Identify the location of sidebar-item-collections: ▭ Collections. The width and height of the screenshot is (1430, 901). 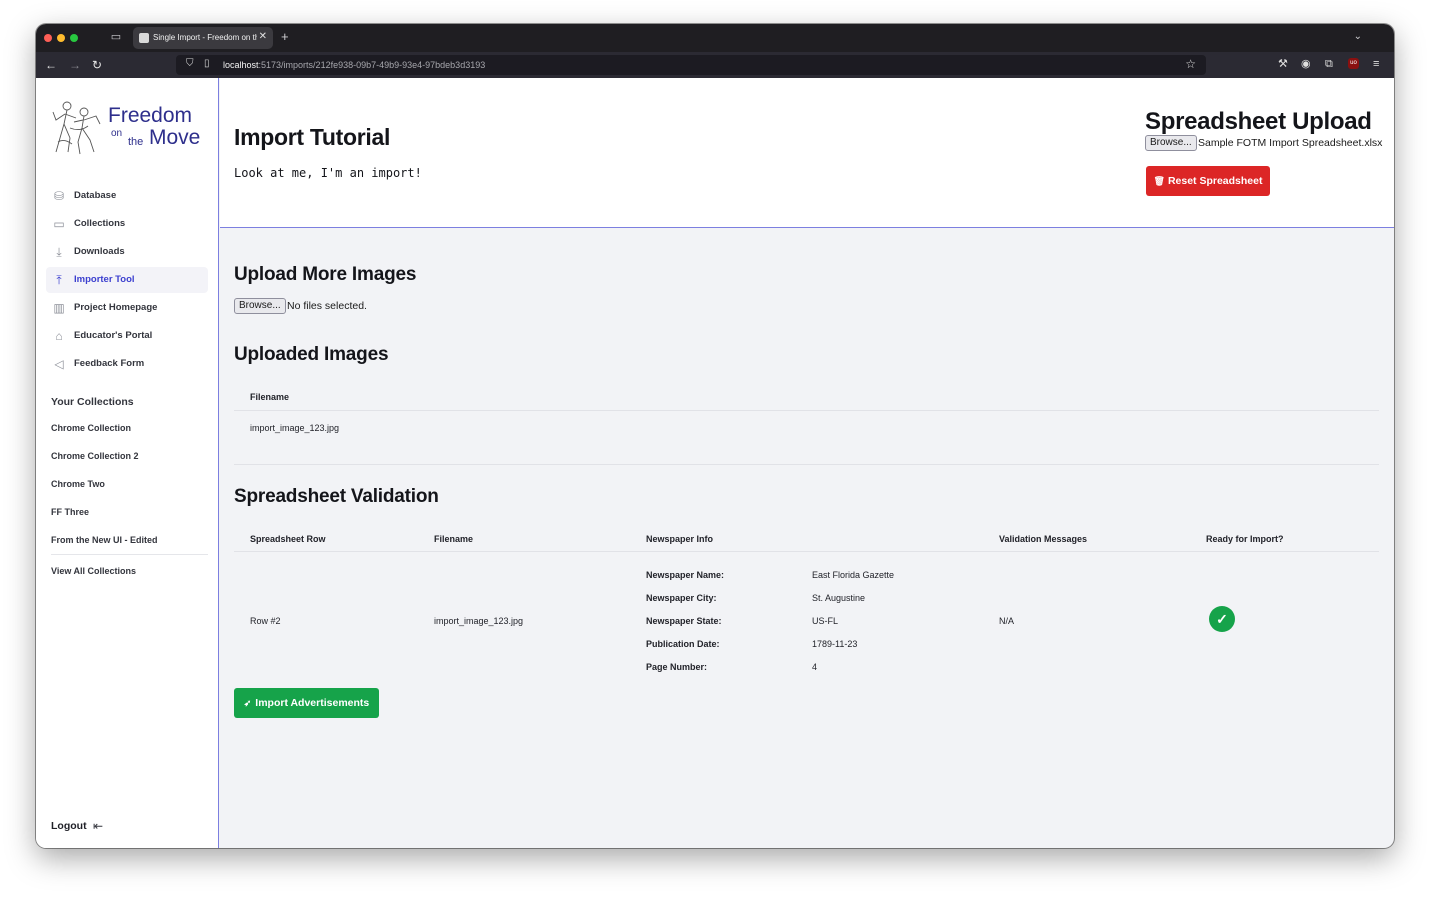
(127, 224).